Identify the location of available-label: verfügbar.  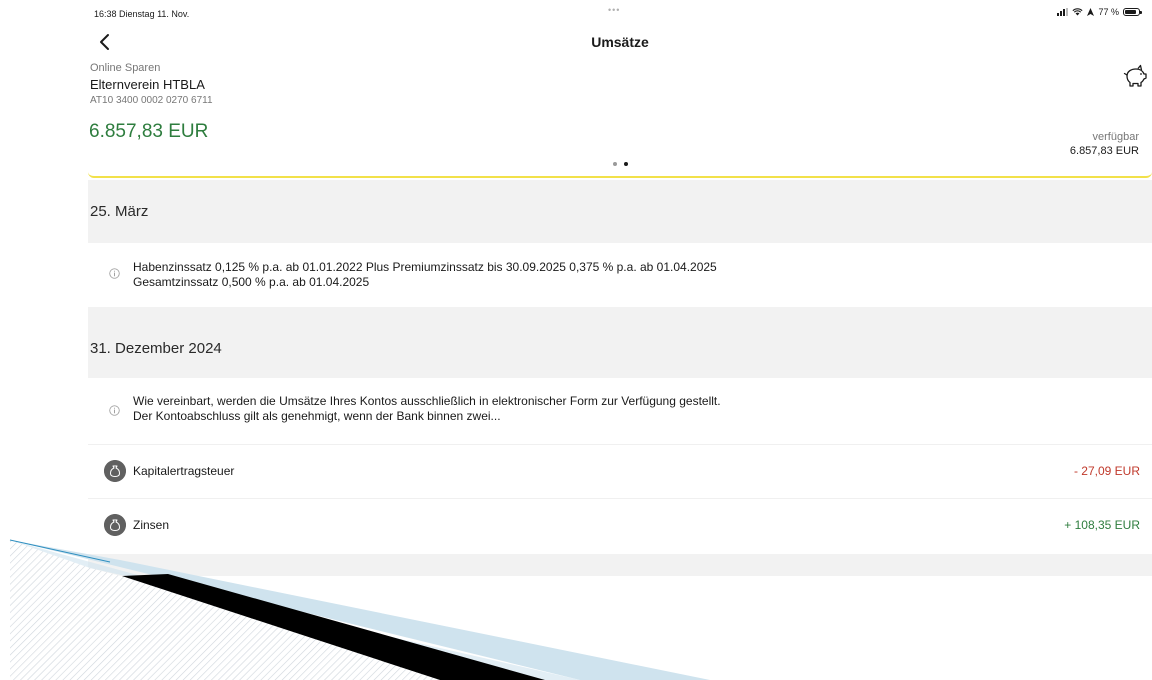
(1115, 137).